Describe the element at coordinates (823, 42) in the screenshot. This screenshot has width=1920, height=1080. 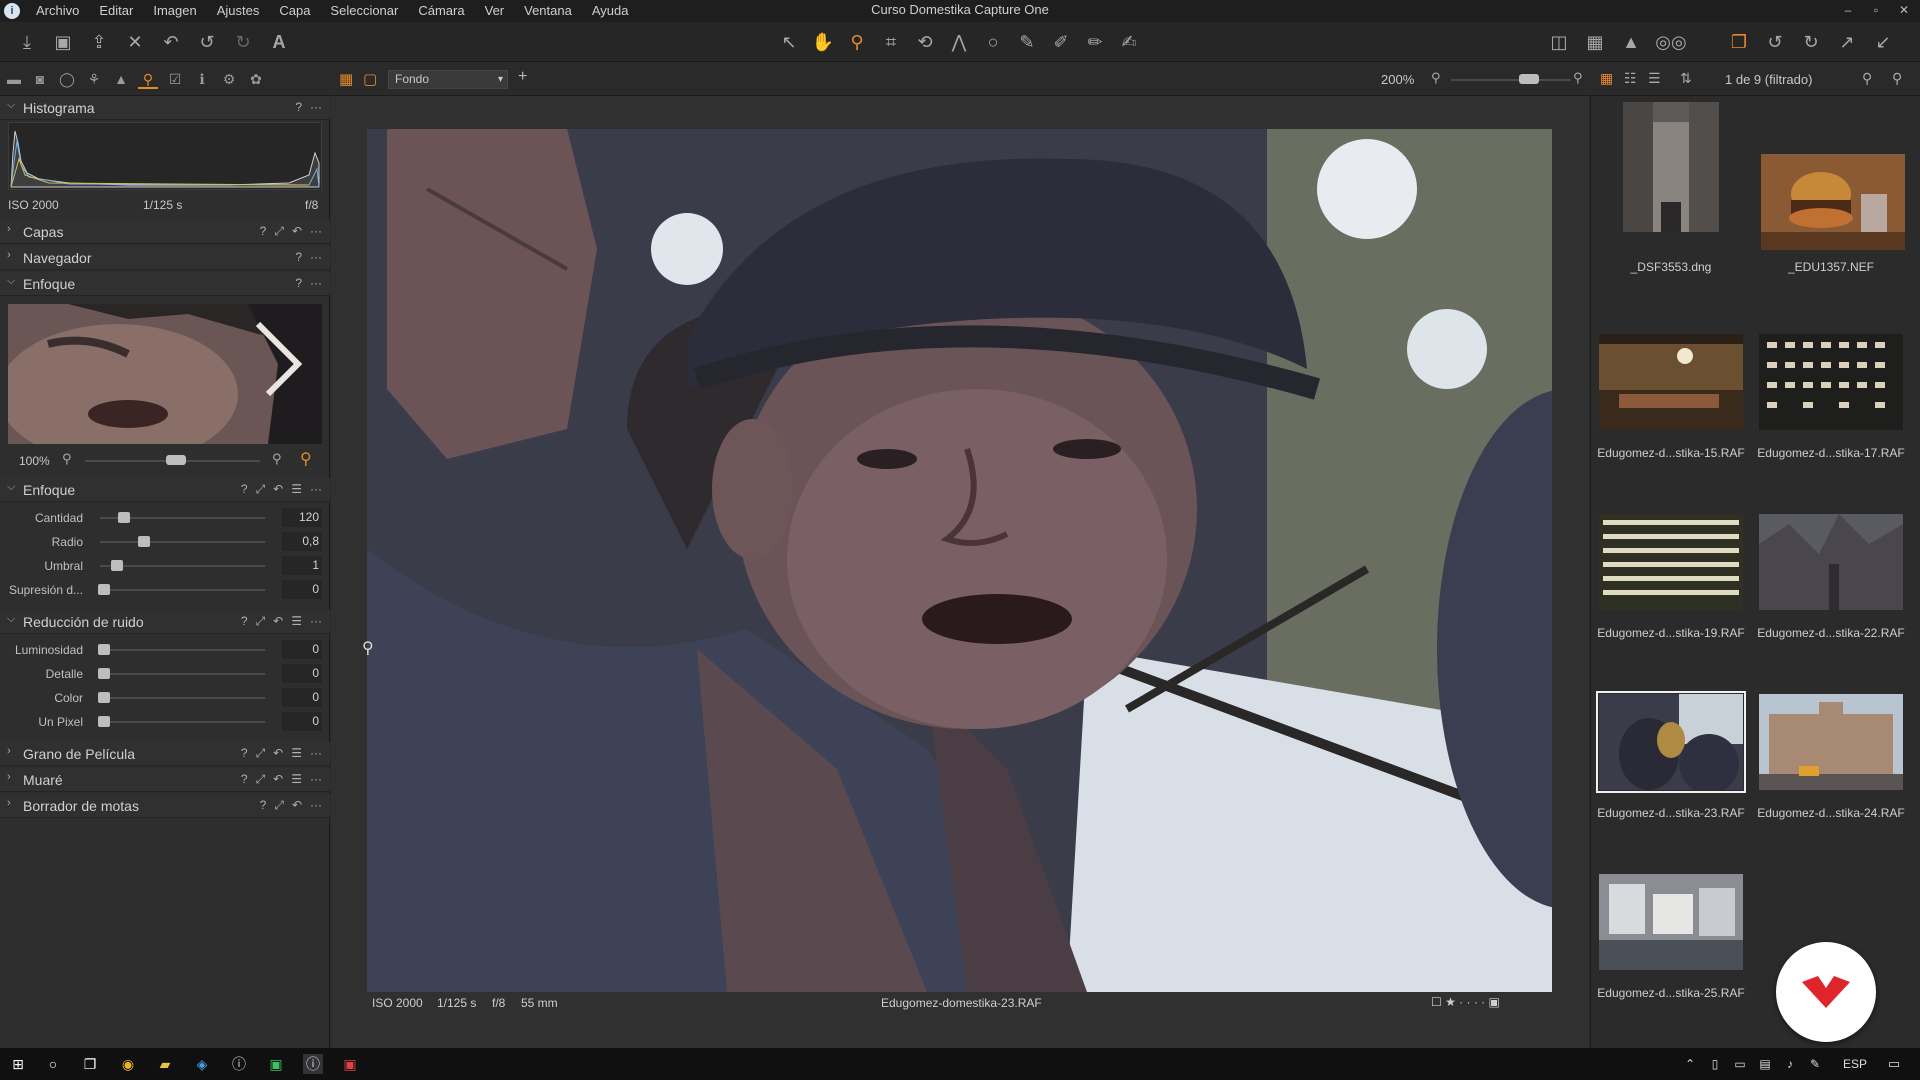
I see `pan-tool-icon: ✋` at that location.